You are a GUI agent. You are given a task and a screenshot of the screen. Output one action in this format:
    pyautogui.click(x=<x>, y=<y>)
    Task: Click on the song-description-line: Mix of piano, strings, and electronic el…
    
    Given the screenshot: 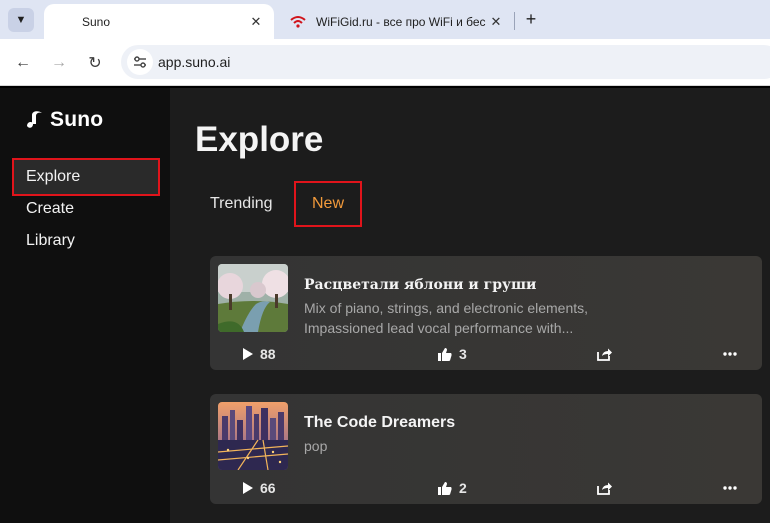 What is the action you would take?
    pyautogui.click(x=446, y=308)
    